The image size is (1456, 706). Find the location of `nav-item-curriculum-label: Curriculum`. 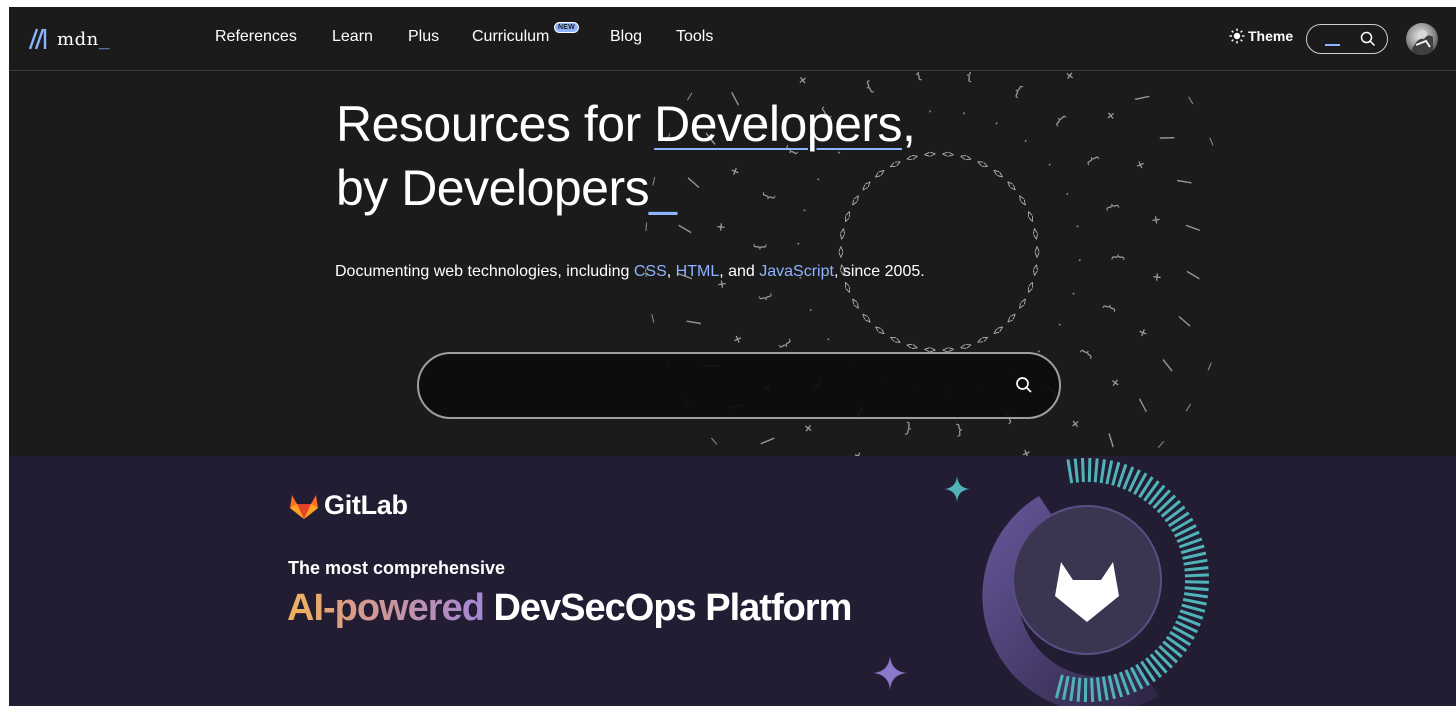

nav-item-curriculum-label: Curriculum is located at coordinates (511, 36).